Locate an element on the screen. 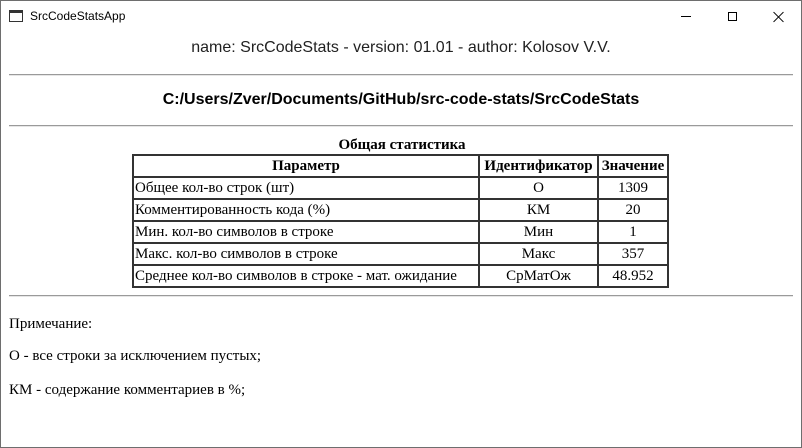 The width and height of the screenshot is (802, 448). note-item: О - все строки за исключением пустых; is located at coordinates (135, 356).